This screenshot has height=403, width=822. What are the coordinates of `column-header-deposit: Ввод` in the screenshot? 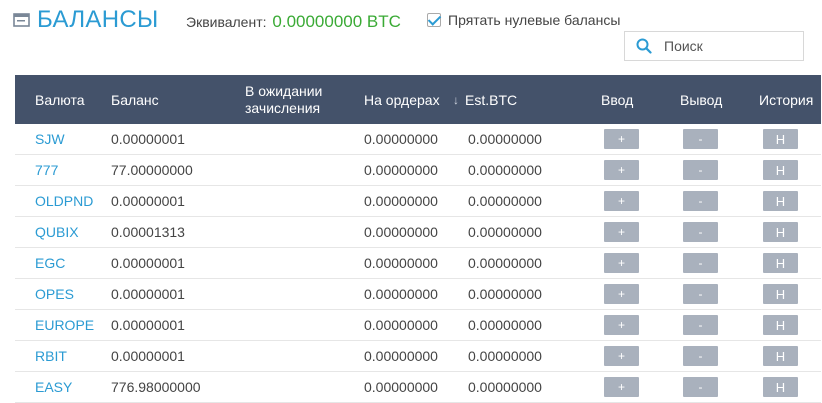 It's located at (617, 99).